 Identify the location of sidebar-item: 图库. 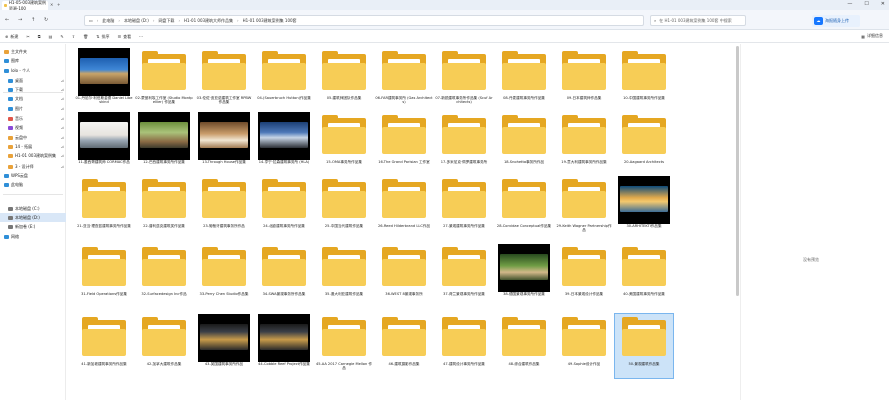
(33, 60).